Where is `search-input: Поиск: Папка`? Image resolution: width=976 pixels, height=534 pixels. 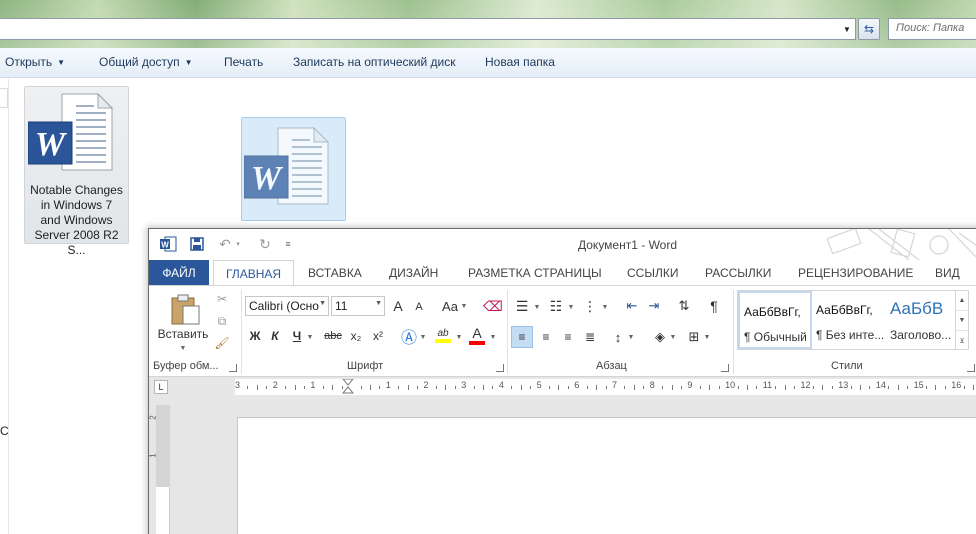 search-input: Поиск: Папка is located at coordinates (932, 29).